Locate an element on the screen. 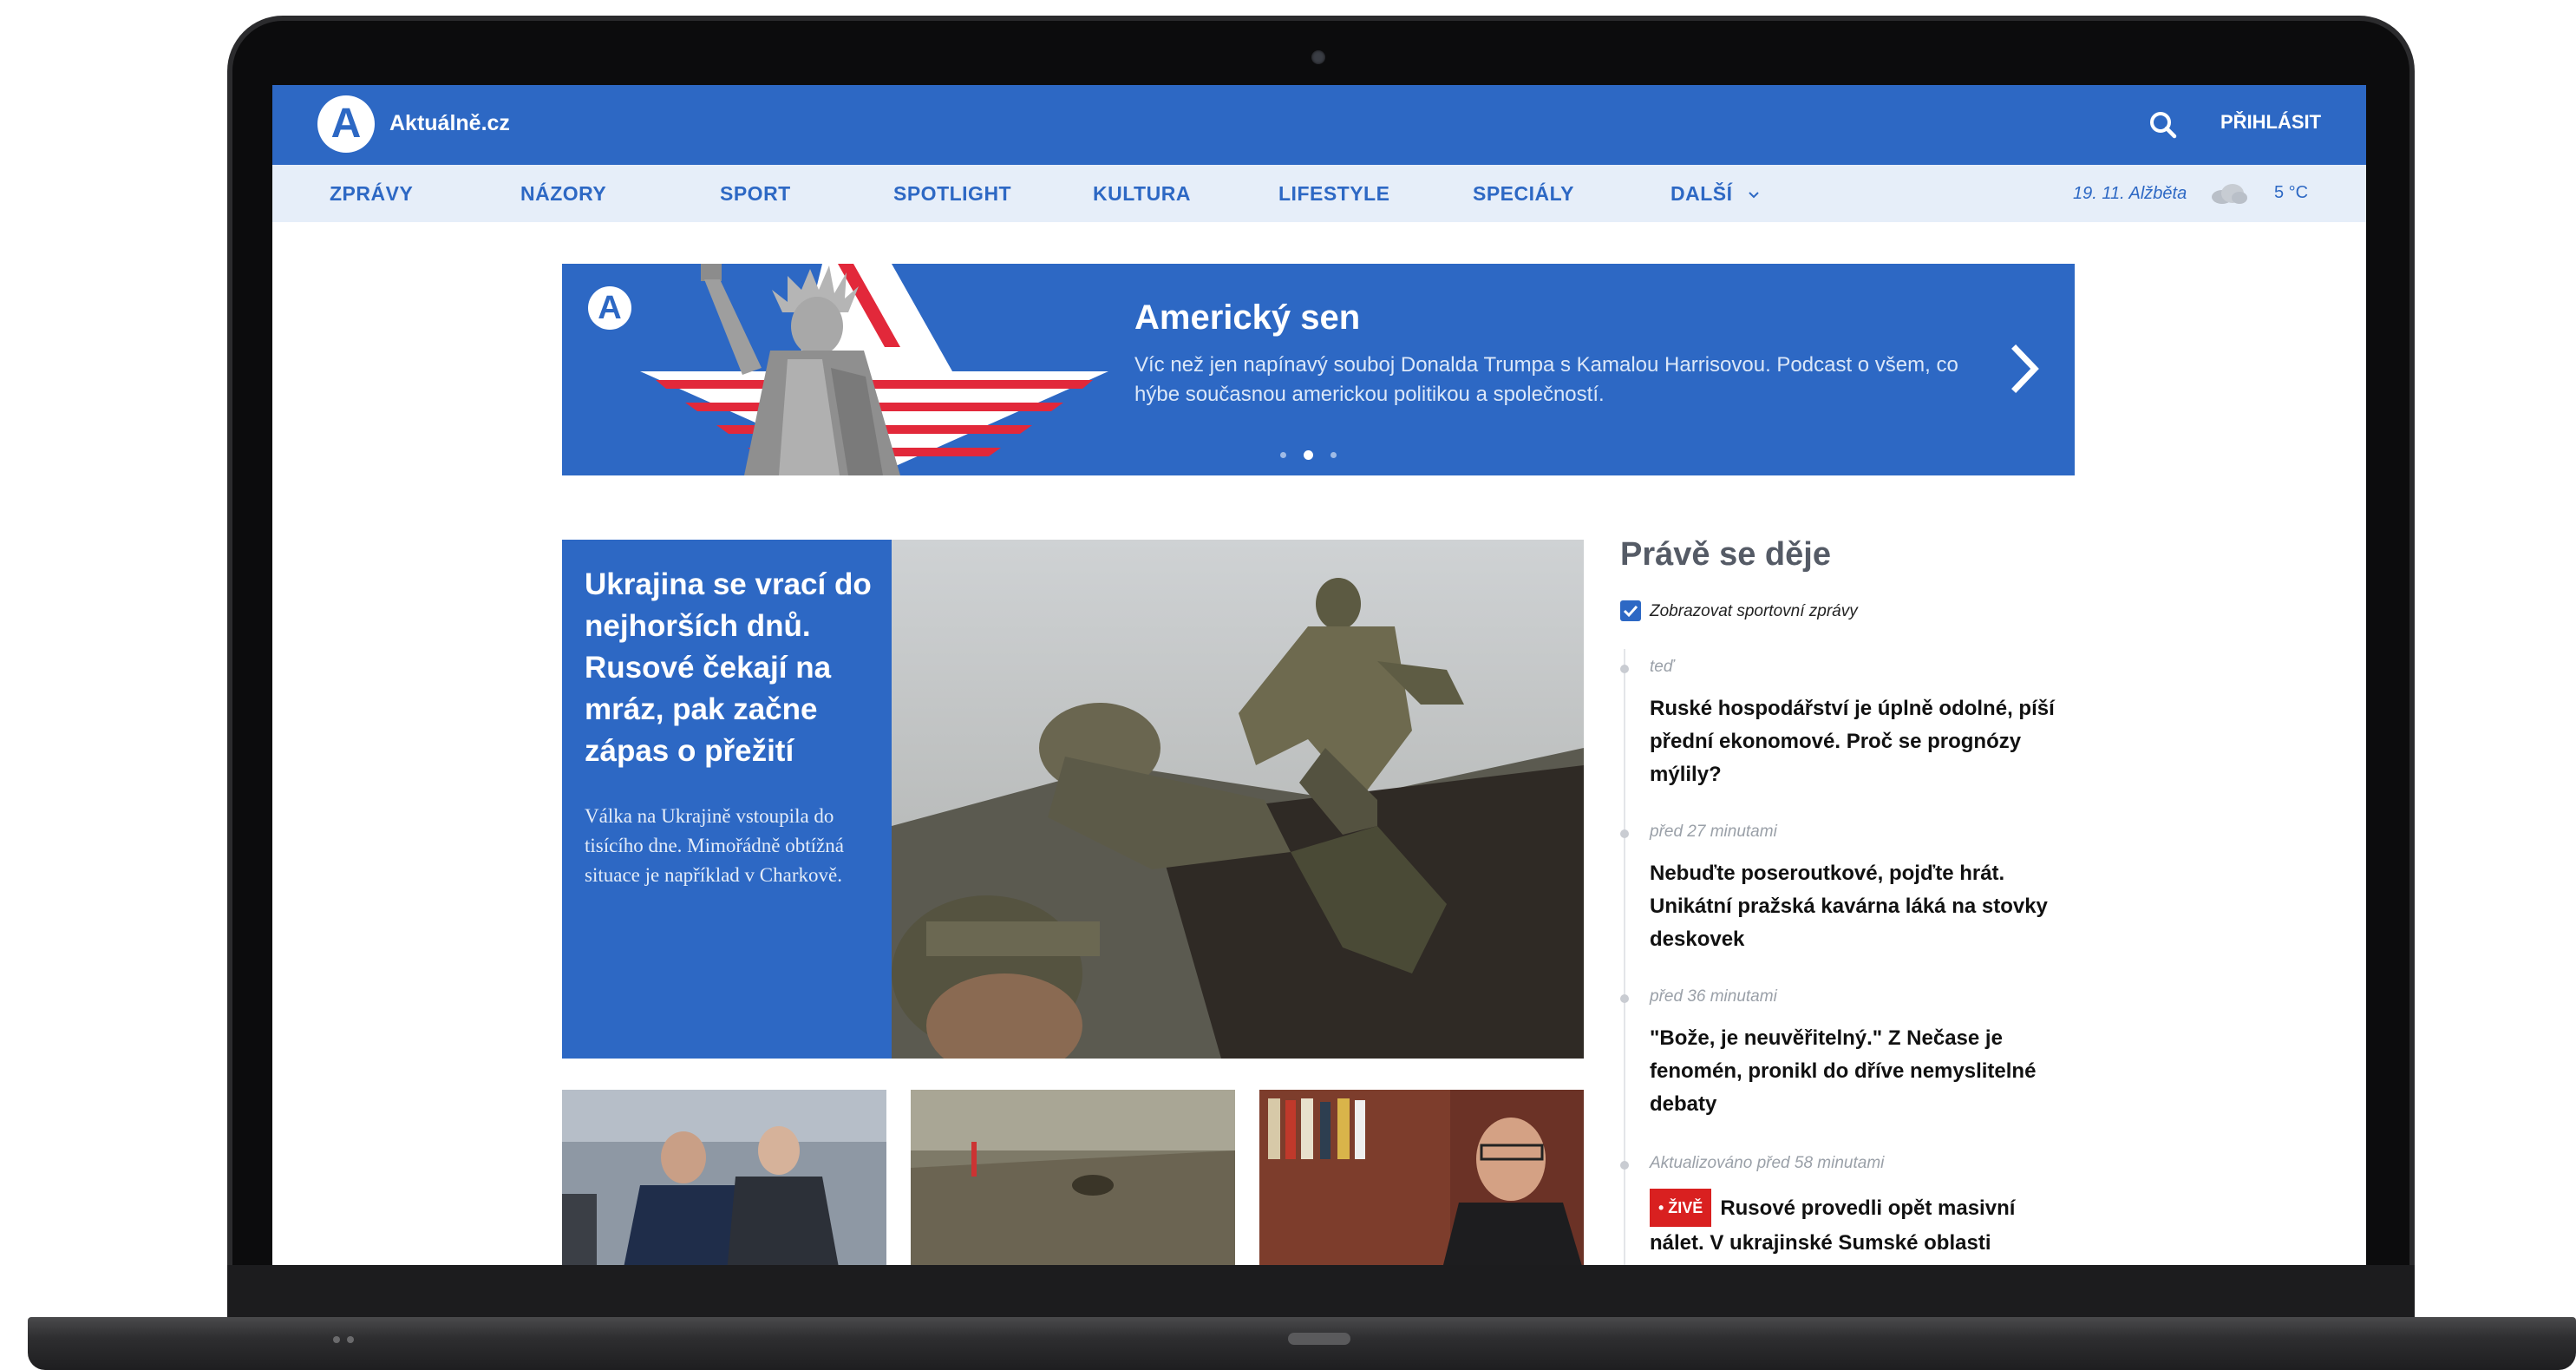 Image resolution: width=2576 pixels, height=1370 pixels. laptop-notch is located at coordinates (1319, 1339).